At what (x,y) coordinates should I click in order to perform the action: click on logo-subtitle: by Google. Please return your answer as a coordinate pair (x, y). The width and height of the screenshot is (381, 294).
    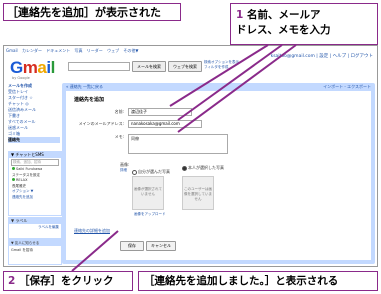
    Looking at the image, I should click on (21, 78).